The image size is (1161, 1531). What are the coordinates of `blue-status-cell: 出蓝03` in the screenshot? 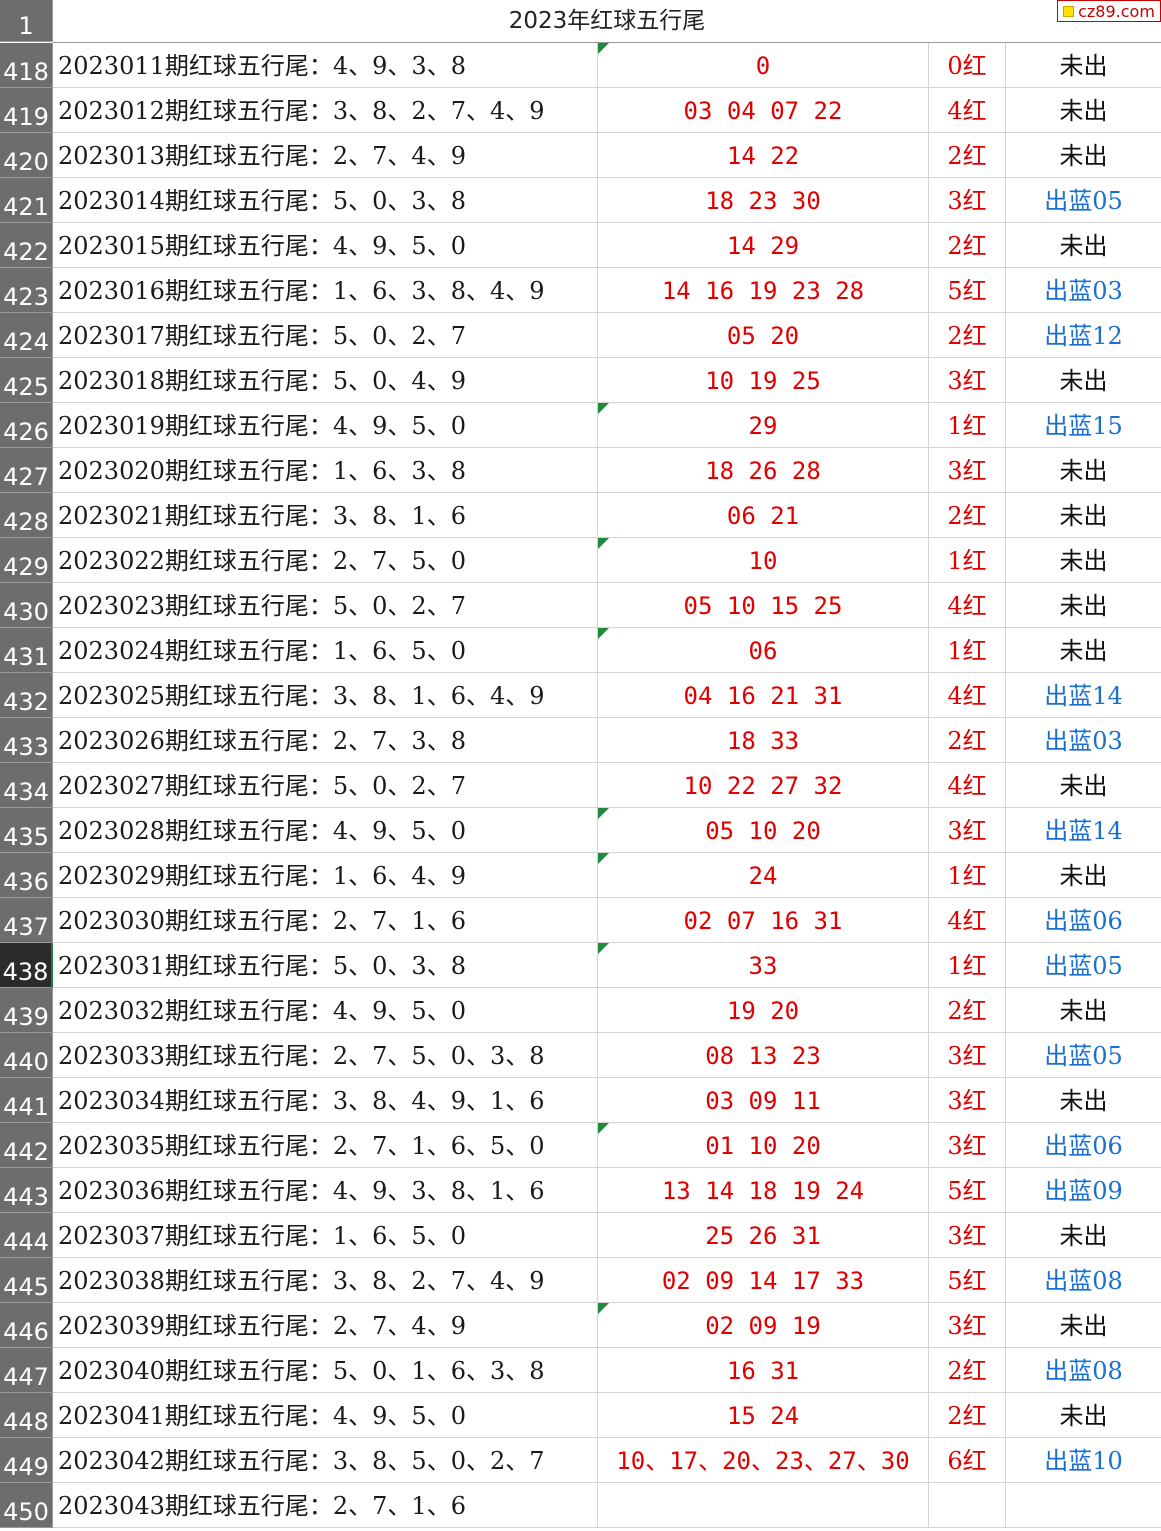 It's located at (1083, 740).